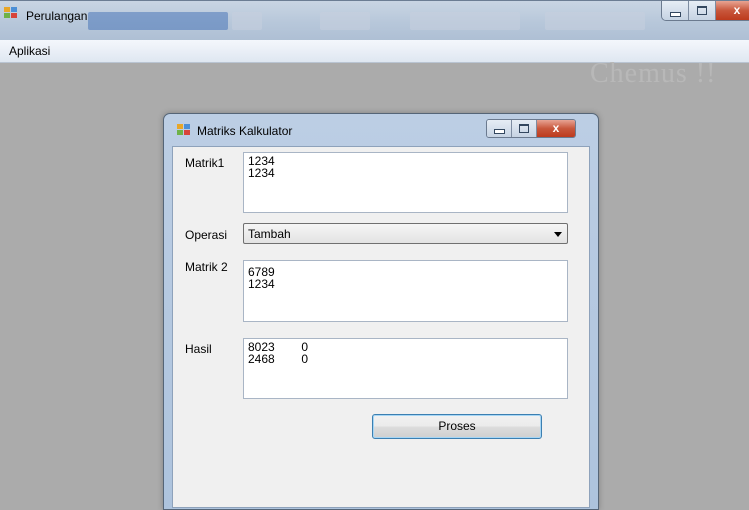 The image size is (749, 510). Describe the element at coordinates (205, 163) in the screenshot. I see `matrik1-label: Matrik1` at that location.